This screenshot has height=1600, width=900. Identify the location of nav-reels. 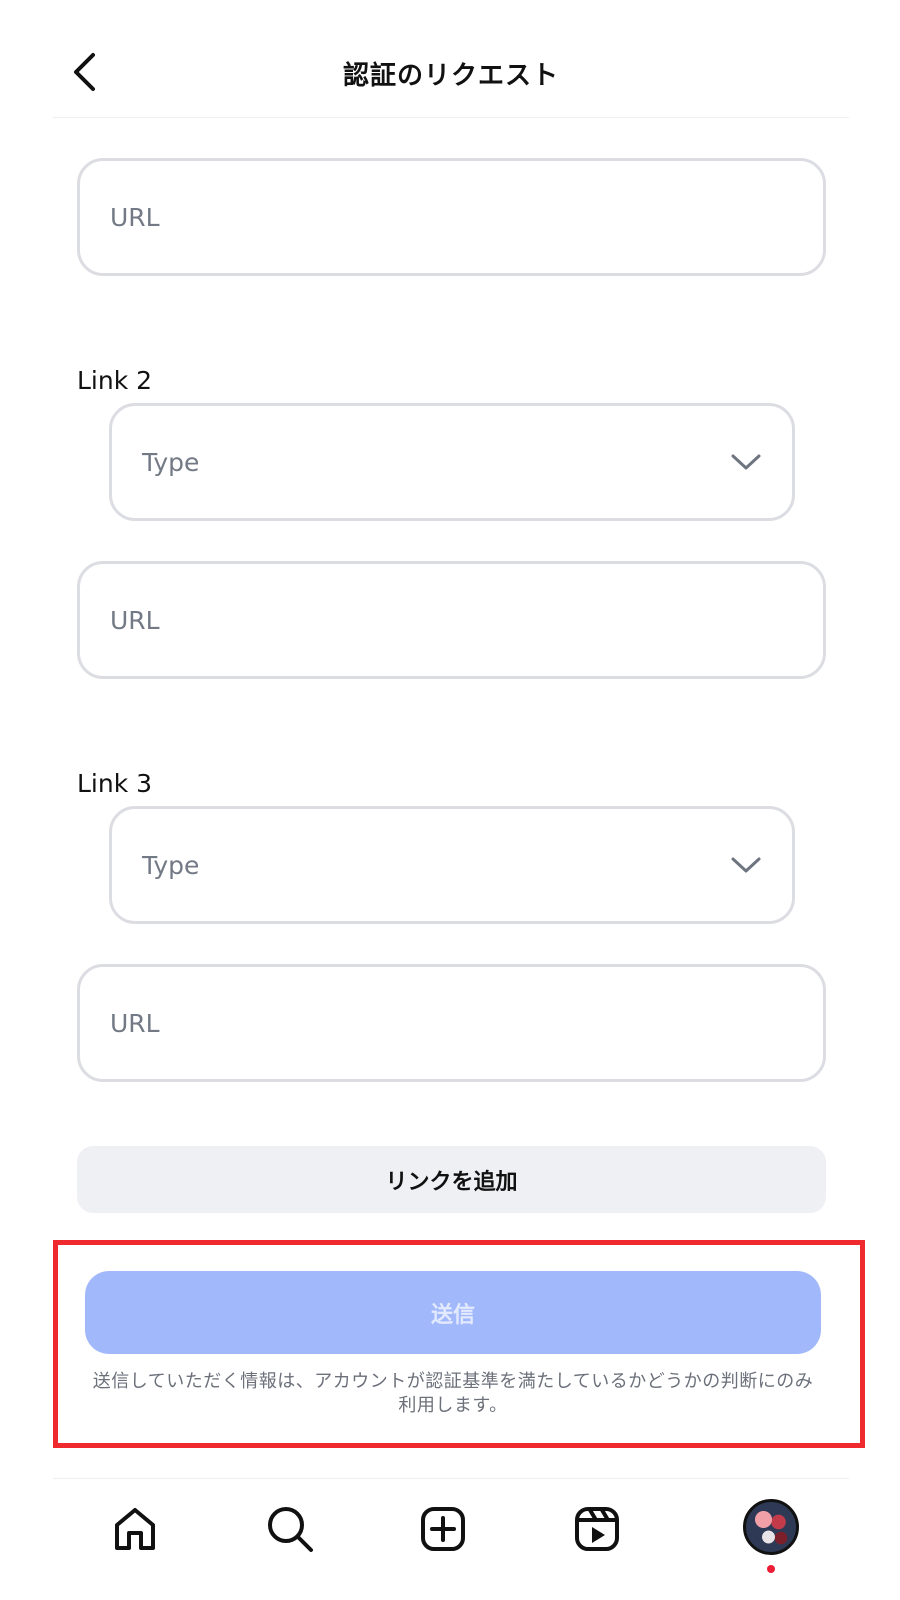
(597, 1529).